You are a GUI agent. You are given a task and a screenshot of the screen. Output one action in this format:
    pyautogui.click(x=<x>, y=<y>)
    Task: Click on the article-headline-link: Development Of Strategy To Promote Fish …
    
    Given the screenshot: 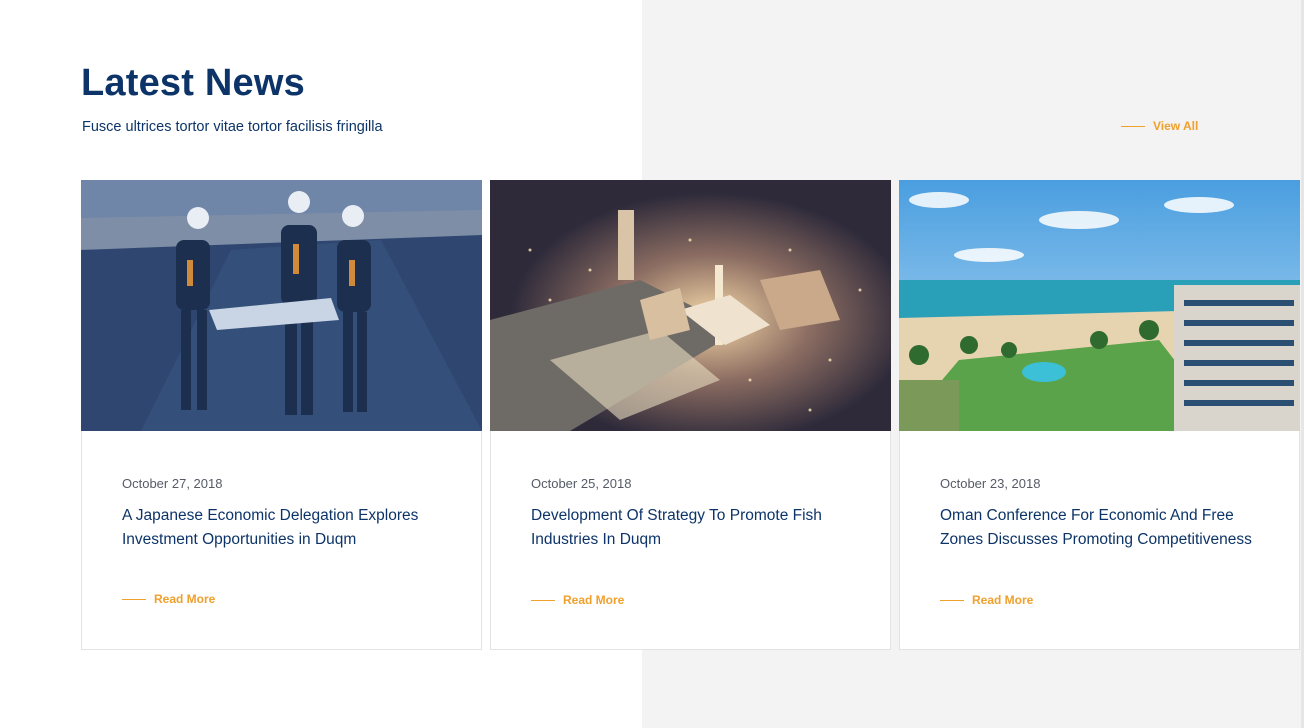 What is the action you would take?
    pyautogui.click(x=691, y=528)
    